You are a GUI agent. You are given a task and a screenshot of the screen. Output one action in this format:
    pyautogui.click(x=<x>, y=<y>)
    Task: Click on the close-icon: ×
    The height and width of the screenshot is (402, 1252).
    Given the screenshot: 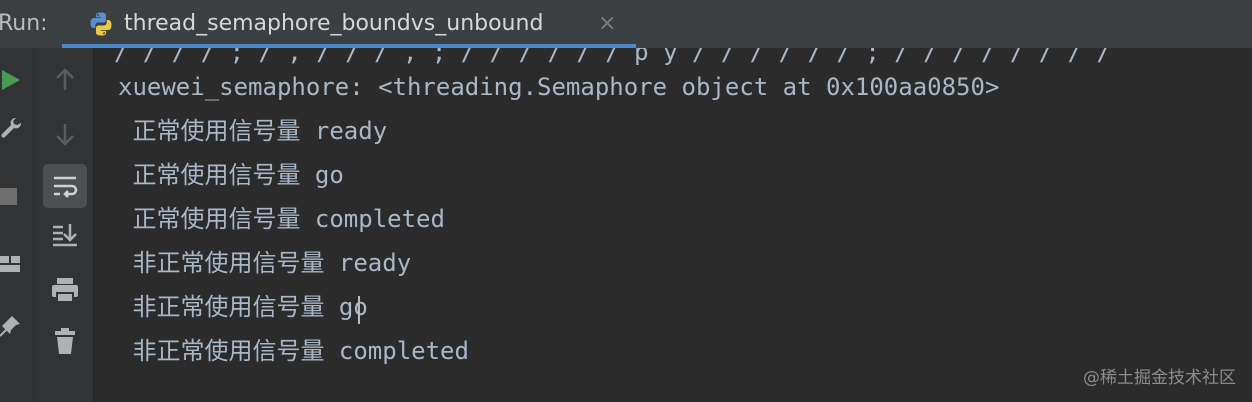 What is the action you would take?
    pyautogui.click(x=607, y=24)
    